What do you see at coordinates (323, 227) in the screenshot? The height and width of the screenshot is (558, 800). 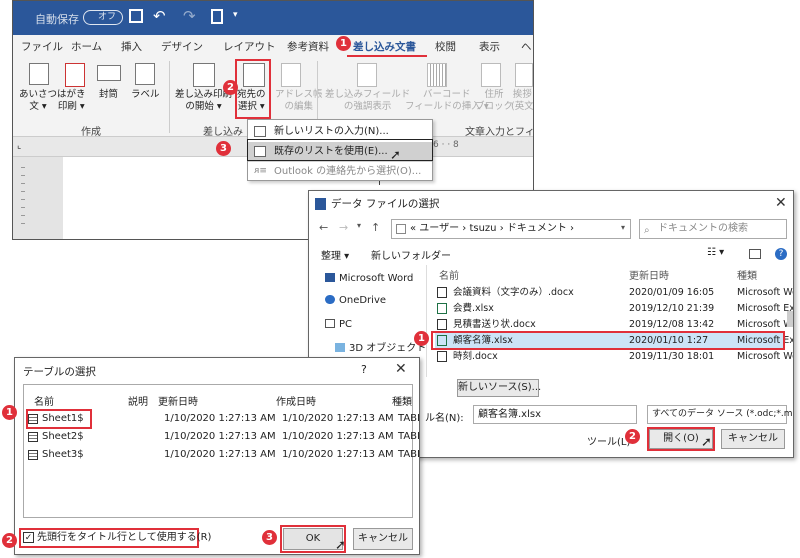 I see `back-icon: ←` at bounding box center [323, 227].